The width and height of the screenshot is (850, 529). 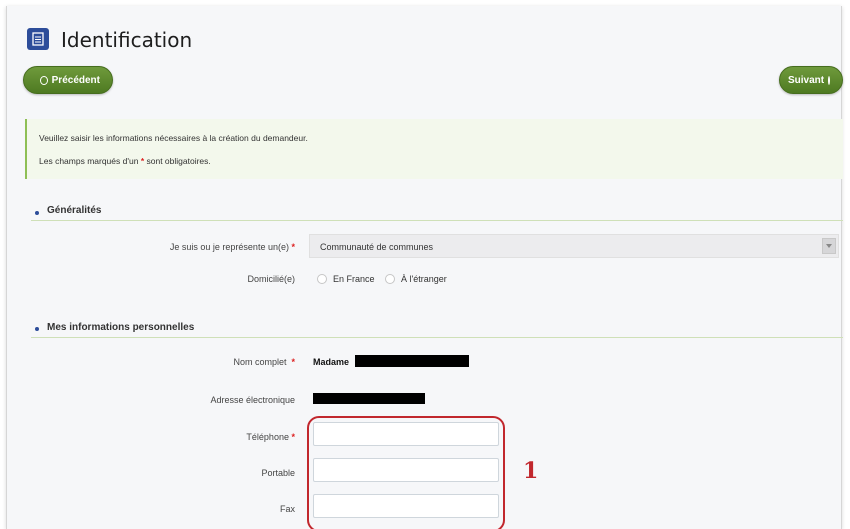 What do you see at coordinates (531, 471) in the screenshot?
I see `annotation-number: 1` at bounding box center [531, 471].